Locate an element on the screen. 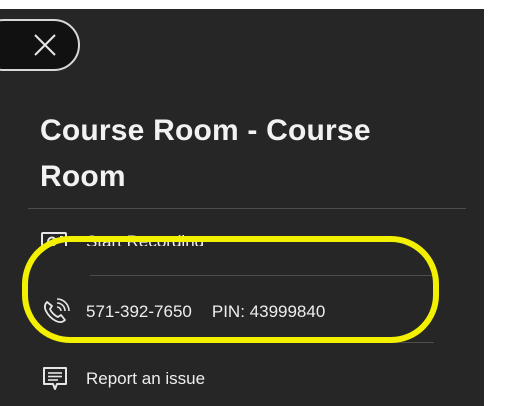 This screenshot has height=406, width=506. report-issue-menu-item: Report an issue is located at coordinates (122, 379).